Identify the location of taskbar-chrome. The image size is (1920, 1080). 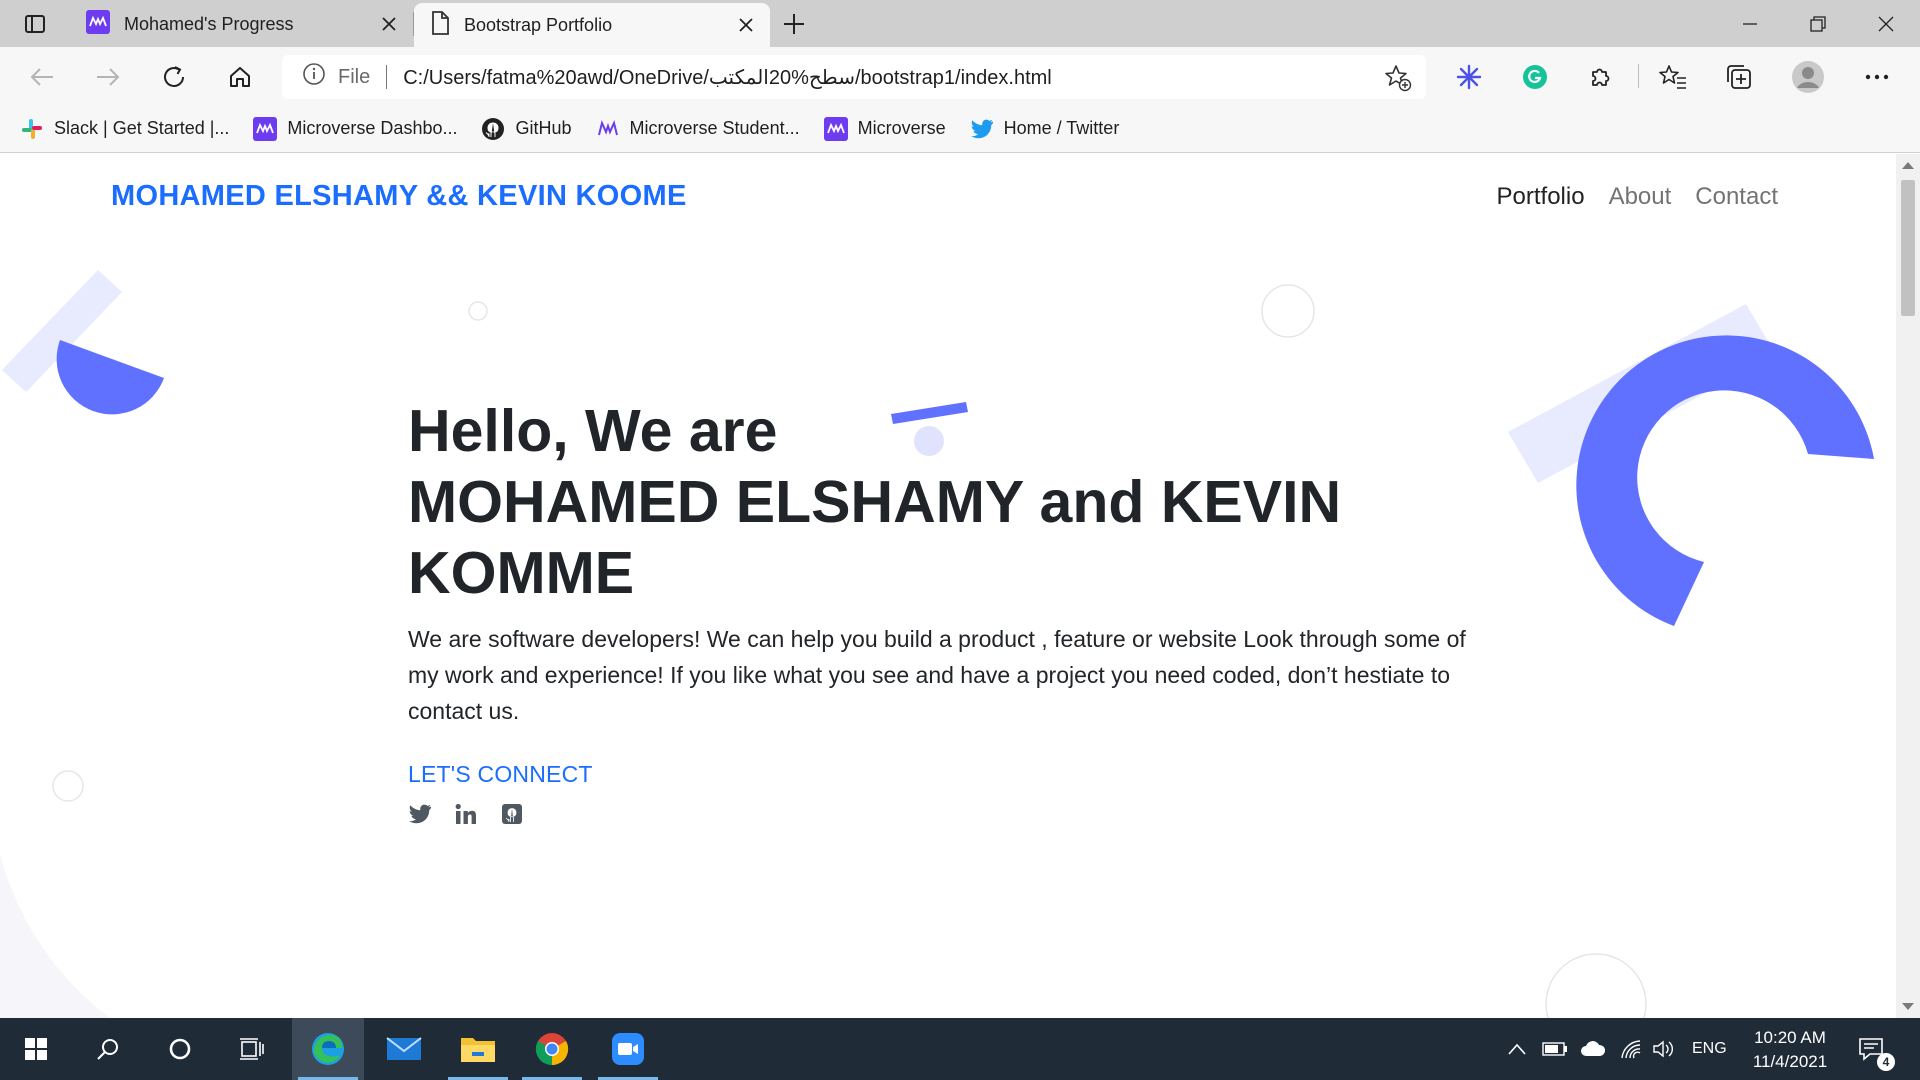
(552, 1049).